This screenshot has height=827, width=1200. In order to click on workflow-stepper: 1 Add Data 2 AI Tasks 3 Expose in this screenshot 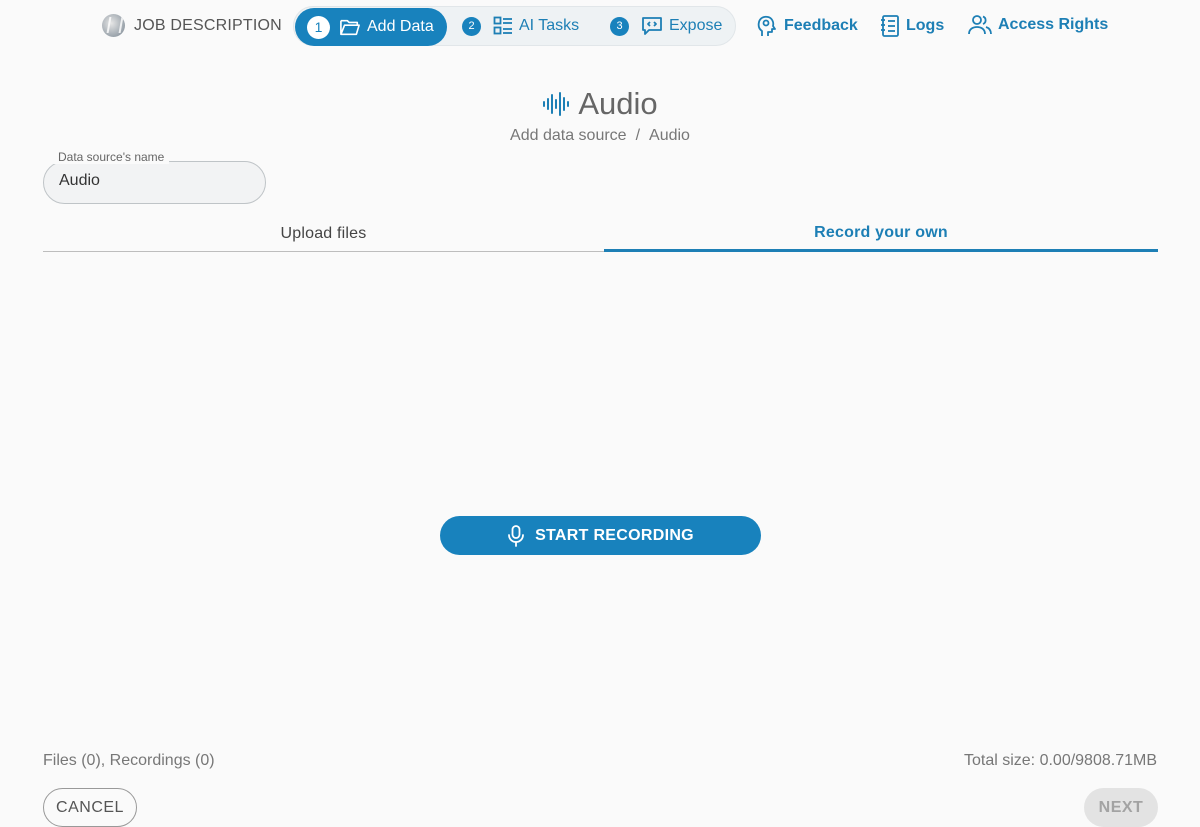, I will do `click(514, 26)`.